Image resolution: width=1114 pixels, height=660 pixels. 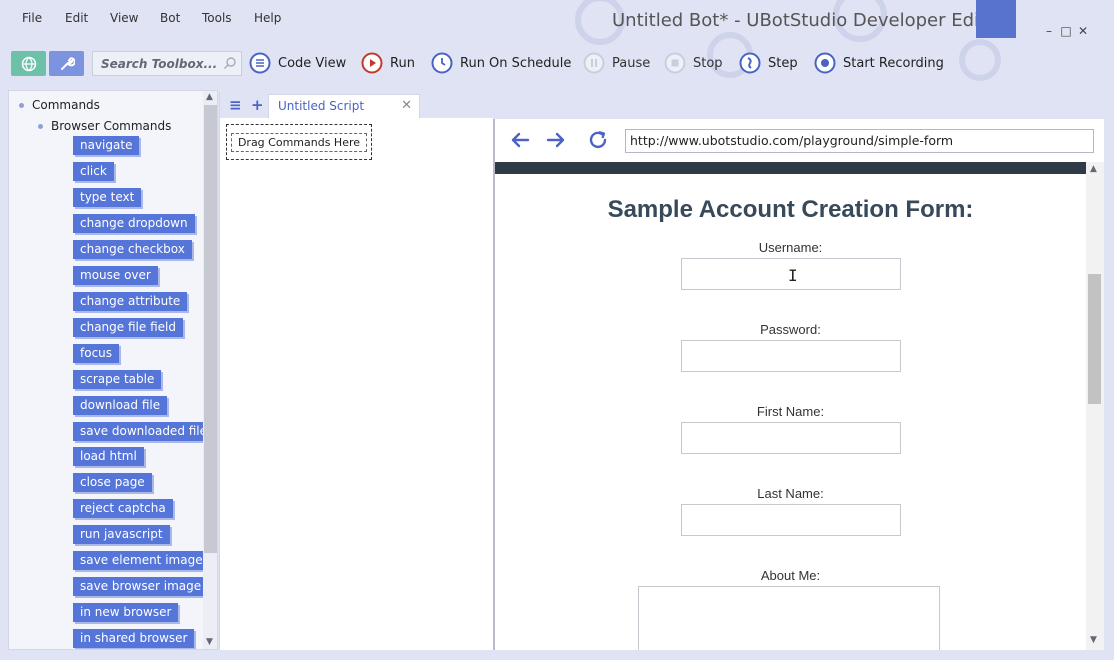 I want to click on command-item: change file field, so click(x=128, y=327).